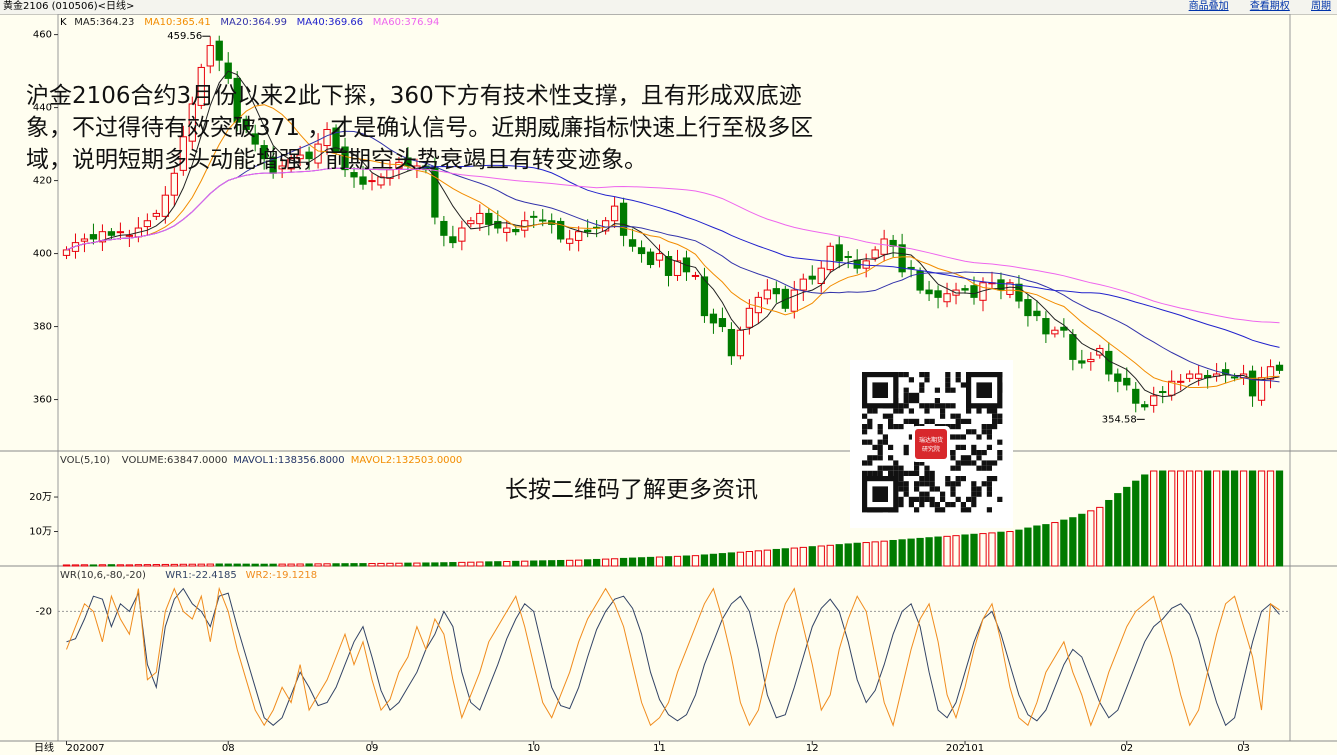 This screenshot has width=1337, height=755. What do you see at coordinates (40, 532) in the screenshot?
I see `vol-tick-label: 10万` at bounding box center [40, 532].